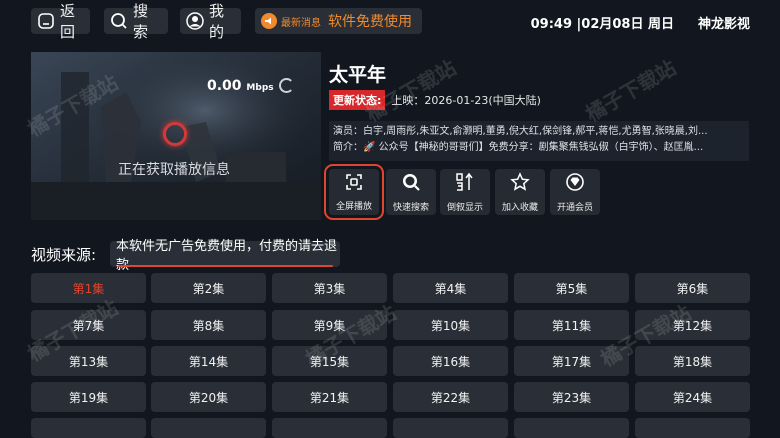  I want to click on fullscreen-button: 全屏播放, so click(354, 192).